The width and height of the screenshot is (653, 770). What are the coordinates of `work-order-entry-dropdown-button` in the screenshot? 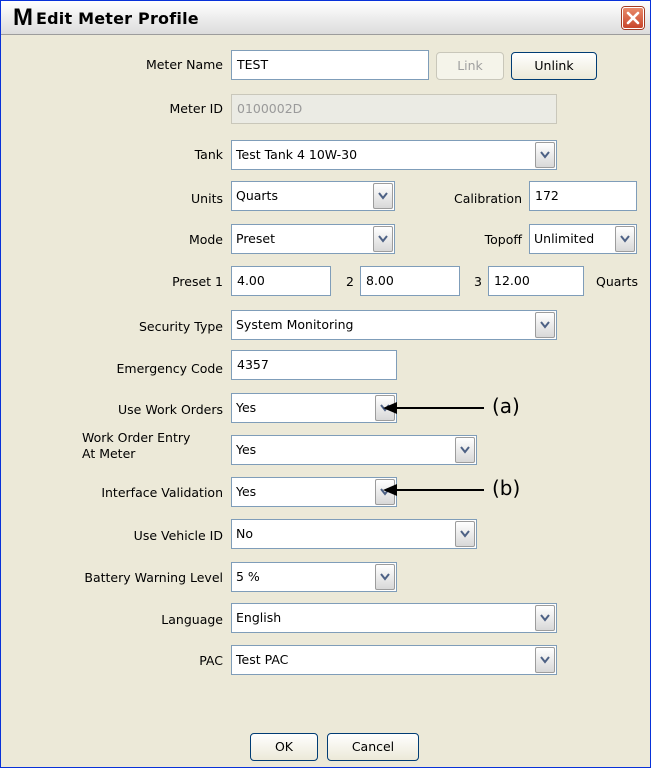 It's located at (465, 450).